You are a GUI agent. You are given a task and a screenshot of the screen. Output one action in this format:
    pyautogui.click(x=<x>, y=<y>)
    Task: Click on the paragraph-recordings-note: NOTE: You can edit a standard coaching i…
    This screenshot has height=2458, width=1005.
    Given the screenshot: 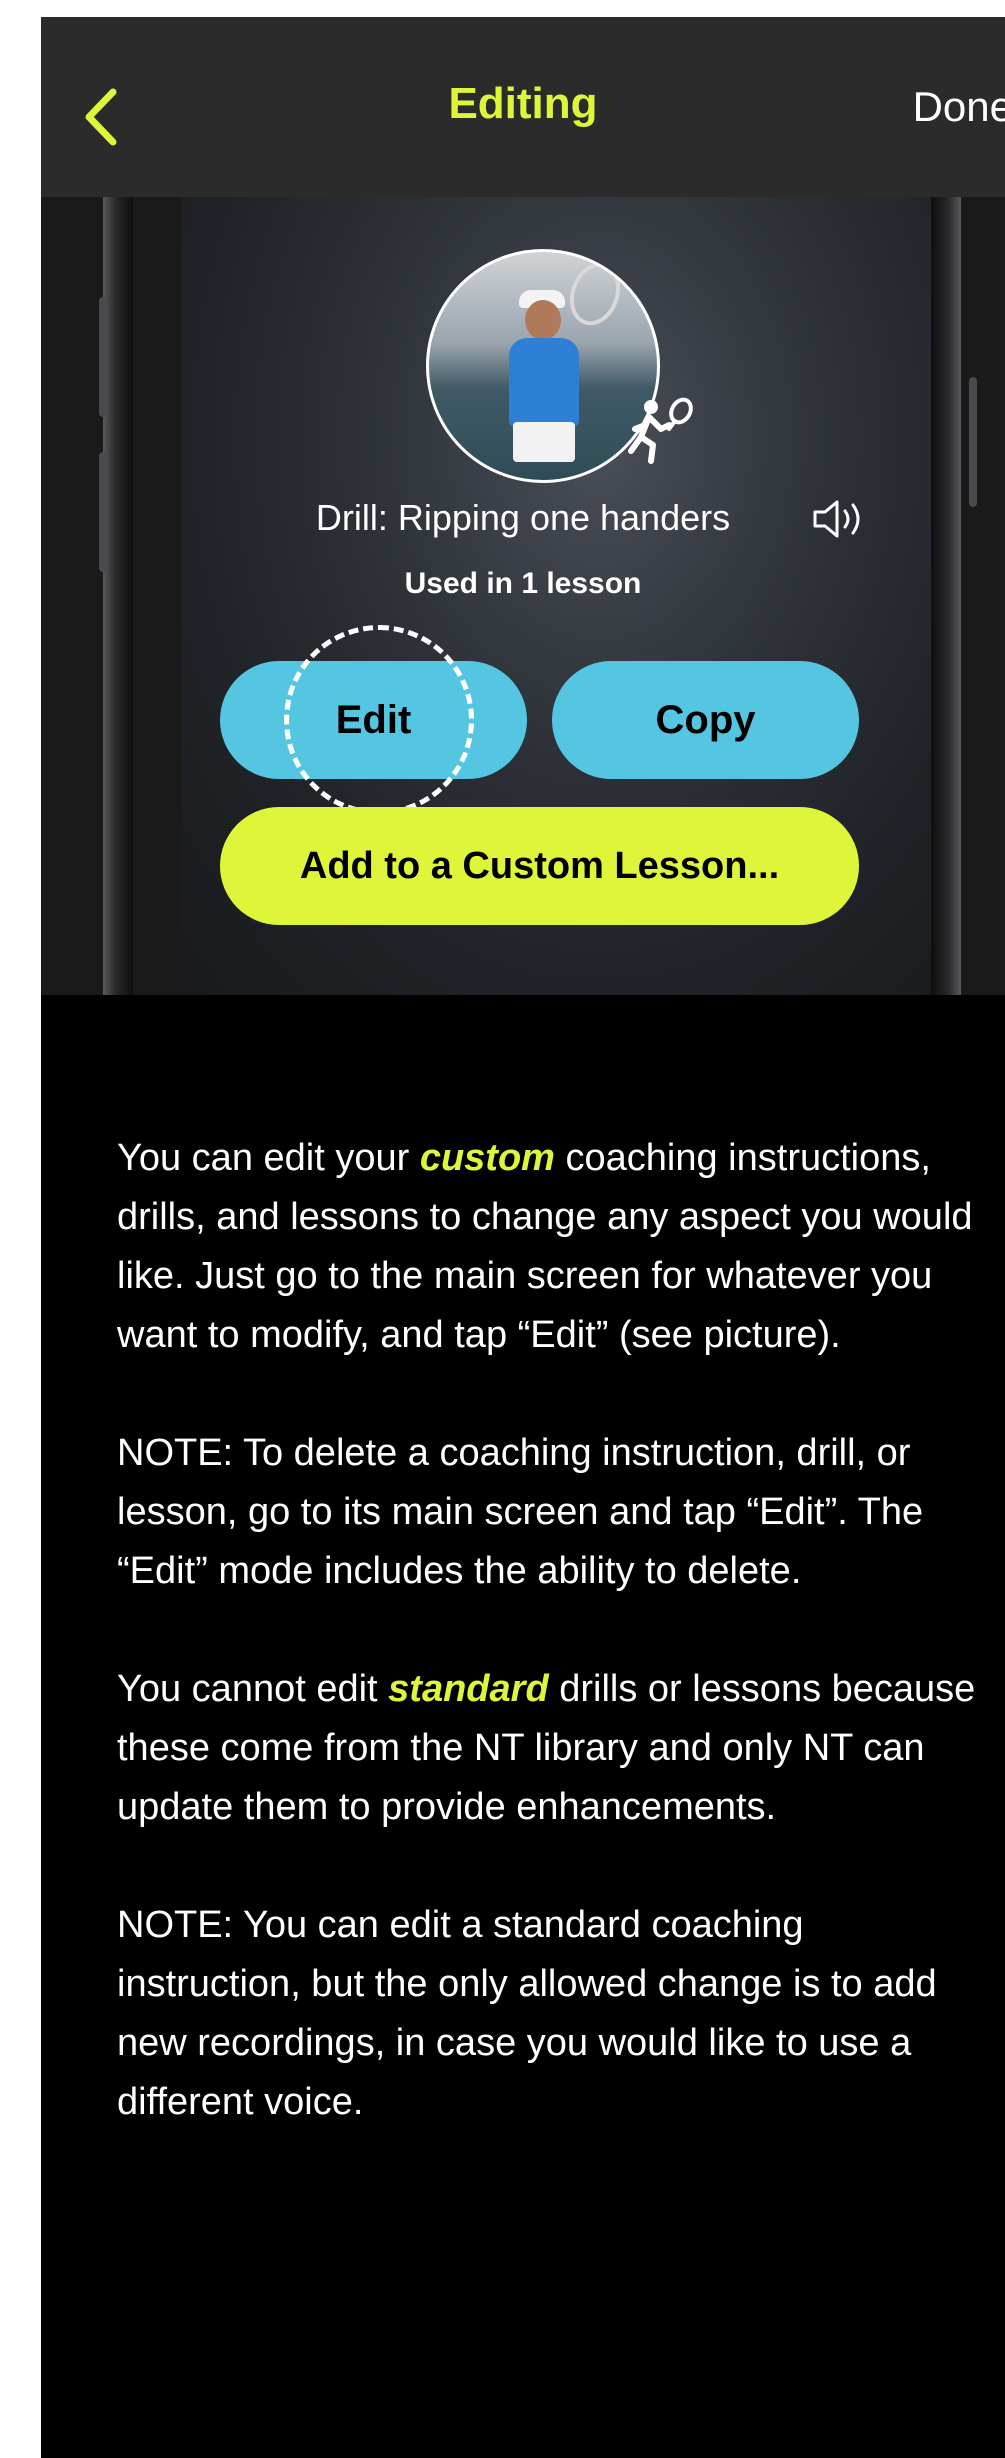 What is the action you would take?
    pyautogui.click(x=527, y=2013)
    